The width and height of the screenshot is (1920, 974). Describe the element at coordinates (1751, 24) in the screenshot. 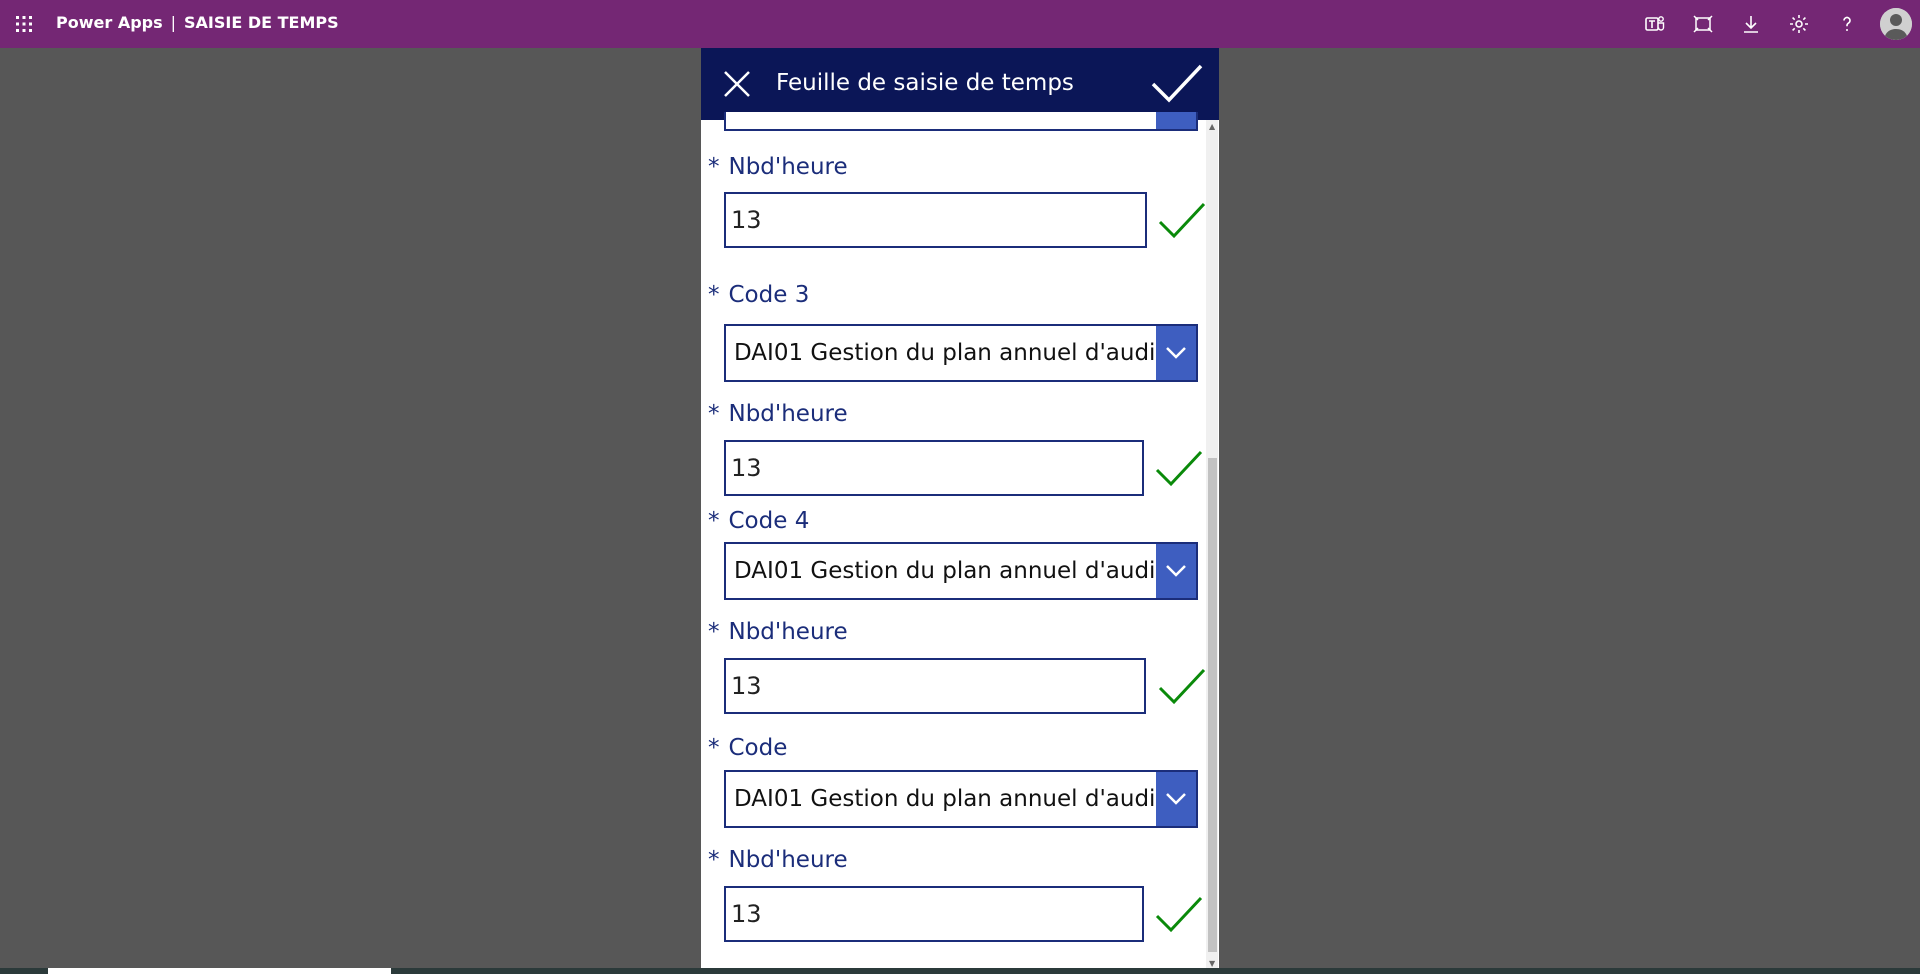

I see `download-icon` at that location.